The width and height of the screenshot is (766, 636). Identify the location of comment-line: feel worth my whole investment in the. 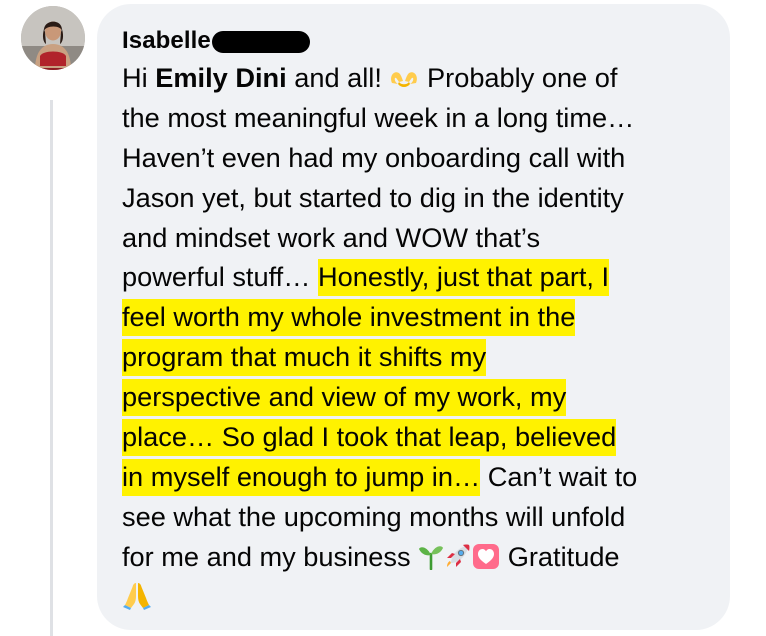
(422, 317).